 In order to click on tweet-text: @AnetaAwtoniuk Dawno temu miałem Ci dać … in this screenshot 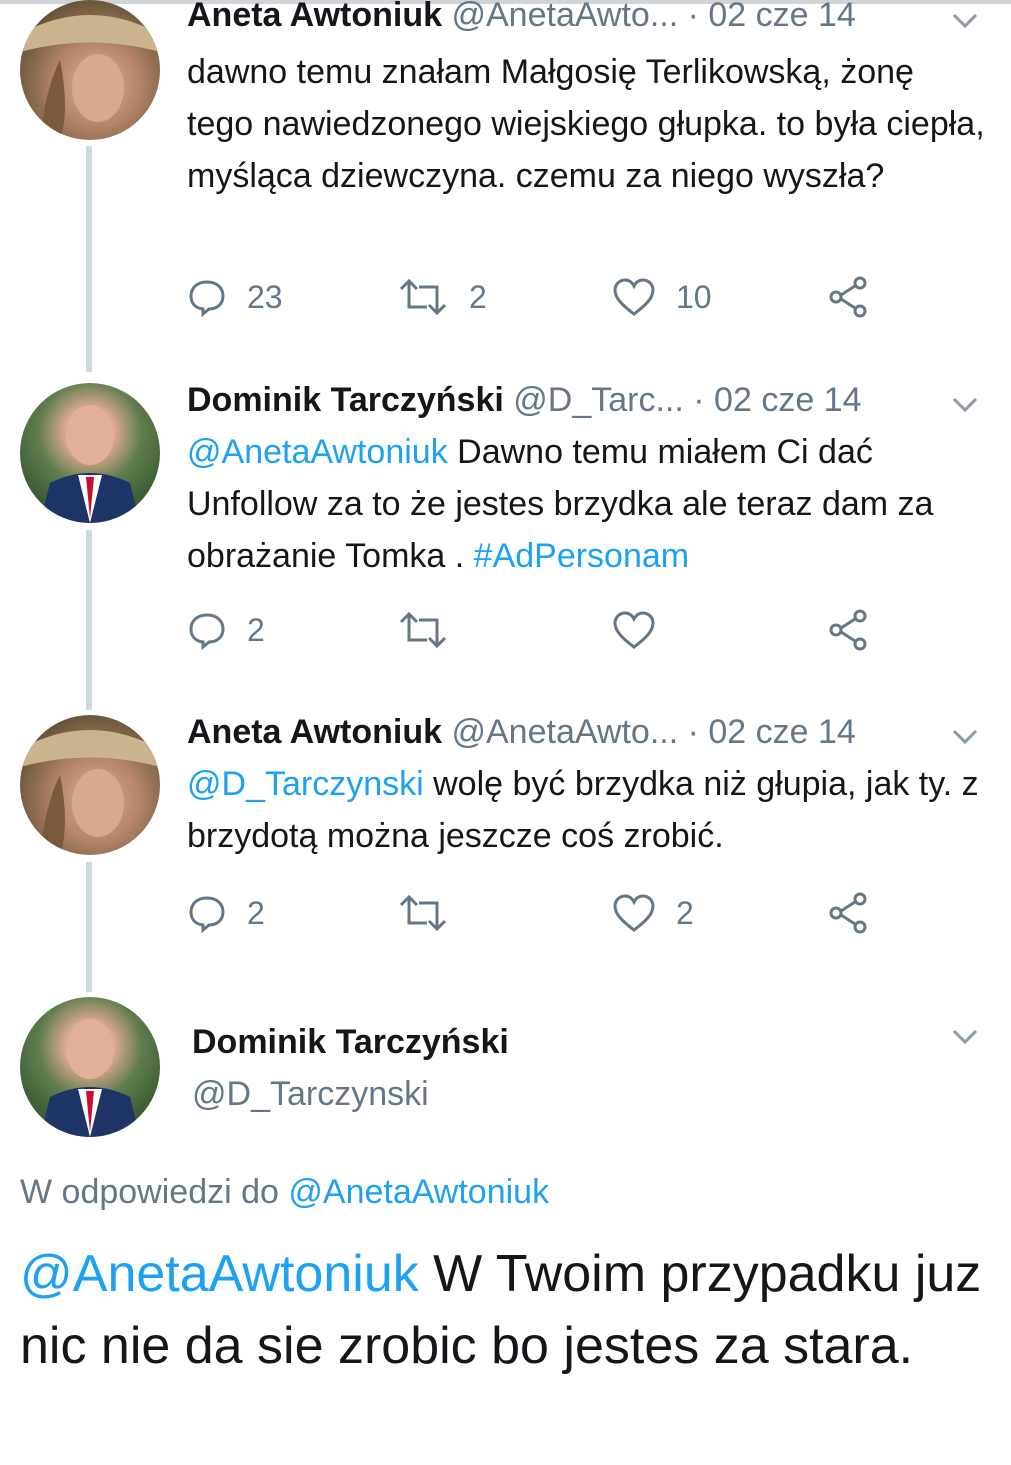, I will do `click(587, 504)`.